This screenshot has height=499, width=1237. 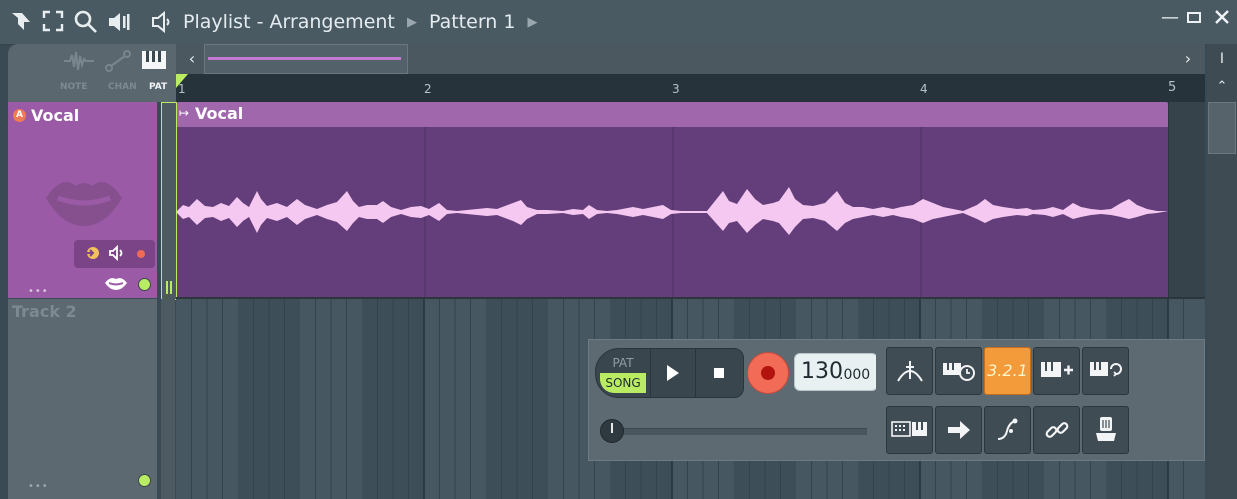 What do you see at coordinates (86, 24) in the screenshot?
I see `zoom-icon` at bounding box center [86, 24].